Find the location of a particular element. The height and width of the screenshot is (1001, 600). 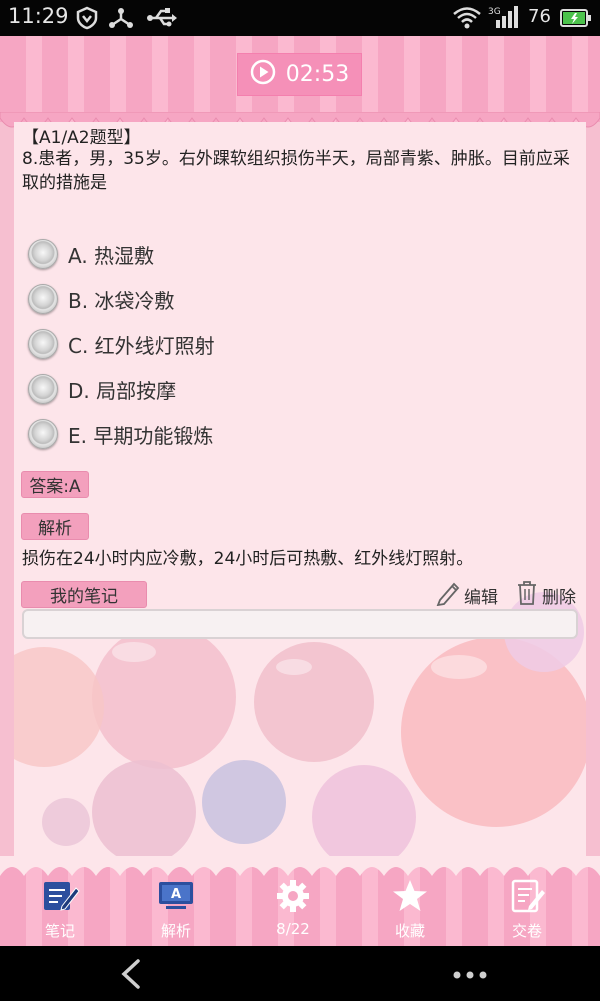

tab-label: 笔记 is located at coordinates (59, 931).